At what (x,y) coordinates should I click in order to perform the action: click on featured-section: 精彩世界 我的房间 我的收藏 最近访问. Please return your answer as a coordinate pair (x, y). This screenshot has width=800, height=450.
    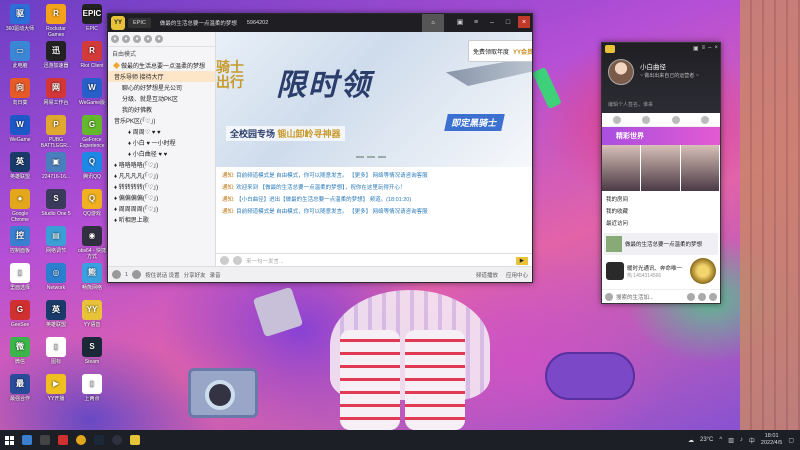
    Looking at the image, I should click on (661, 180).